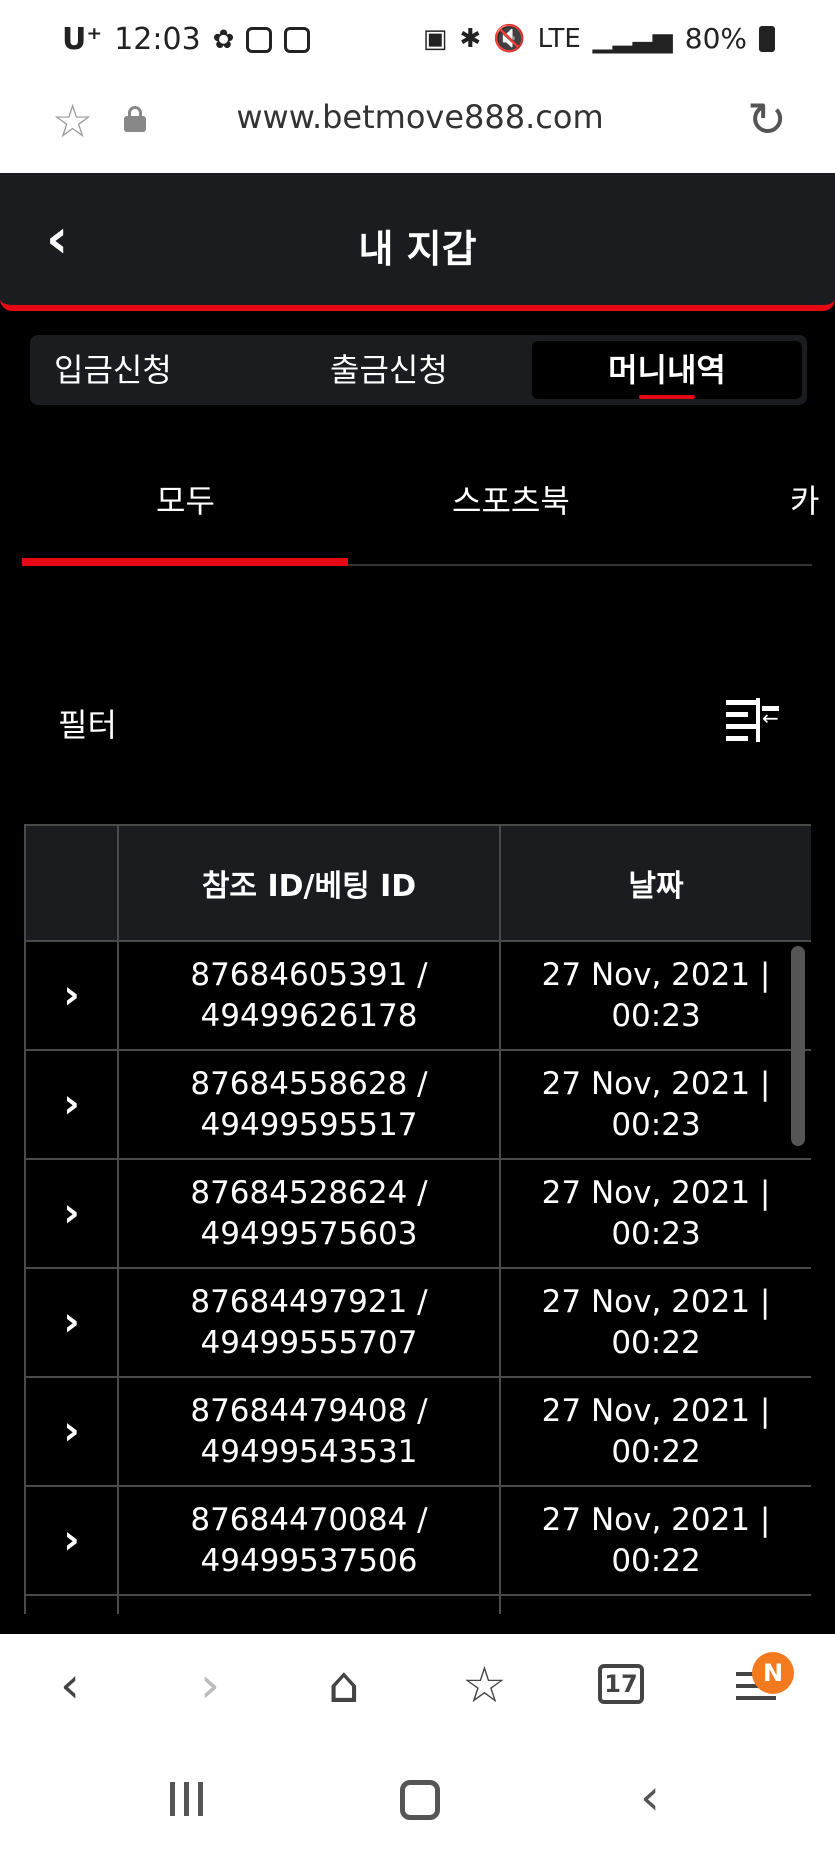 This screenshot has width=835, height=1856. Describe the element at coordinates (798, 1046) in the screenshot. I see `table-scrollbar` at that location.